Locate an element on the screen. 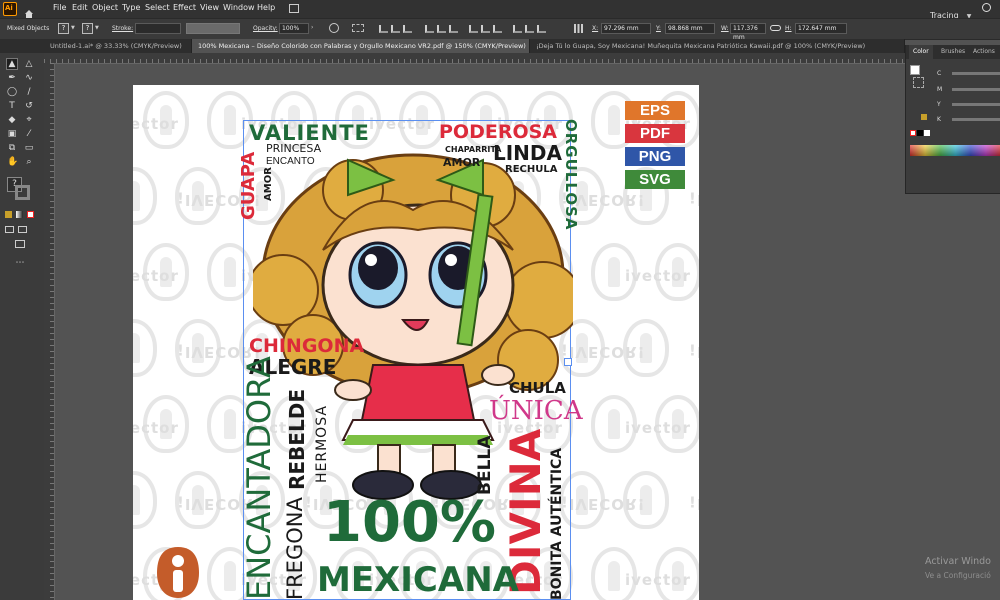 The image size is (1000, 600). y-label: Y: is located at coordinates (658, 28).